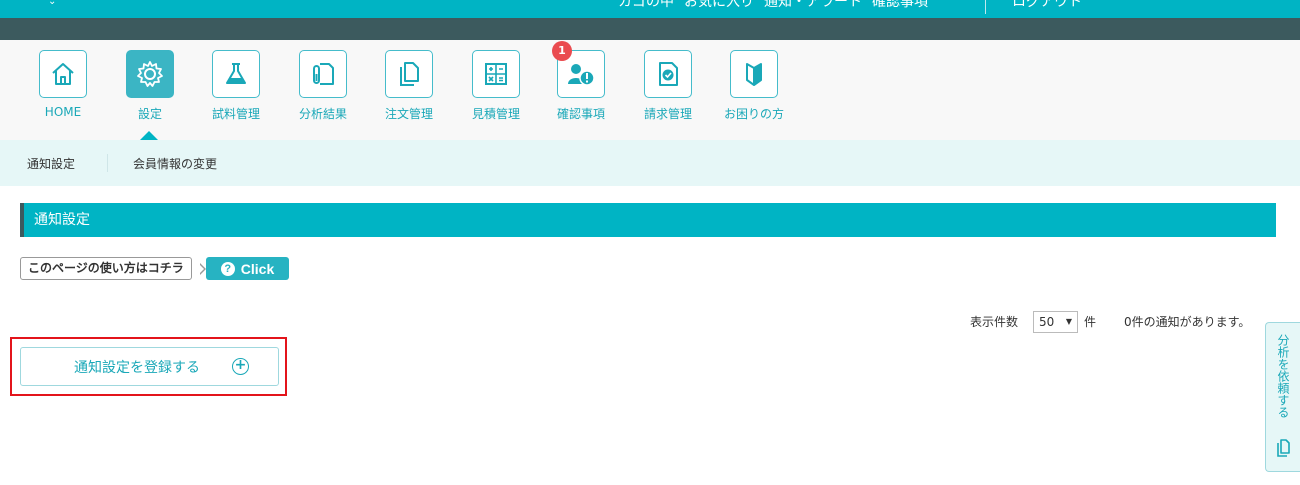 The height and width of the screenshot is (485, 1300). I want to click on sub-nav: 通知設定 会員情報の変更, so click(650, 163).